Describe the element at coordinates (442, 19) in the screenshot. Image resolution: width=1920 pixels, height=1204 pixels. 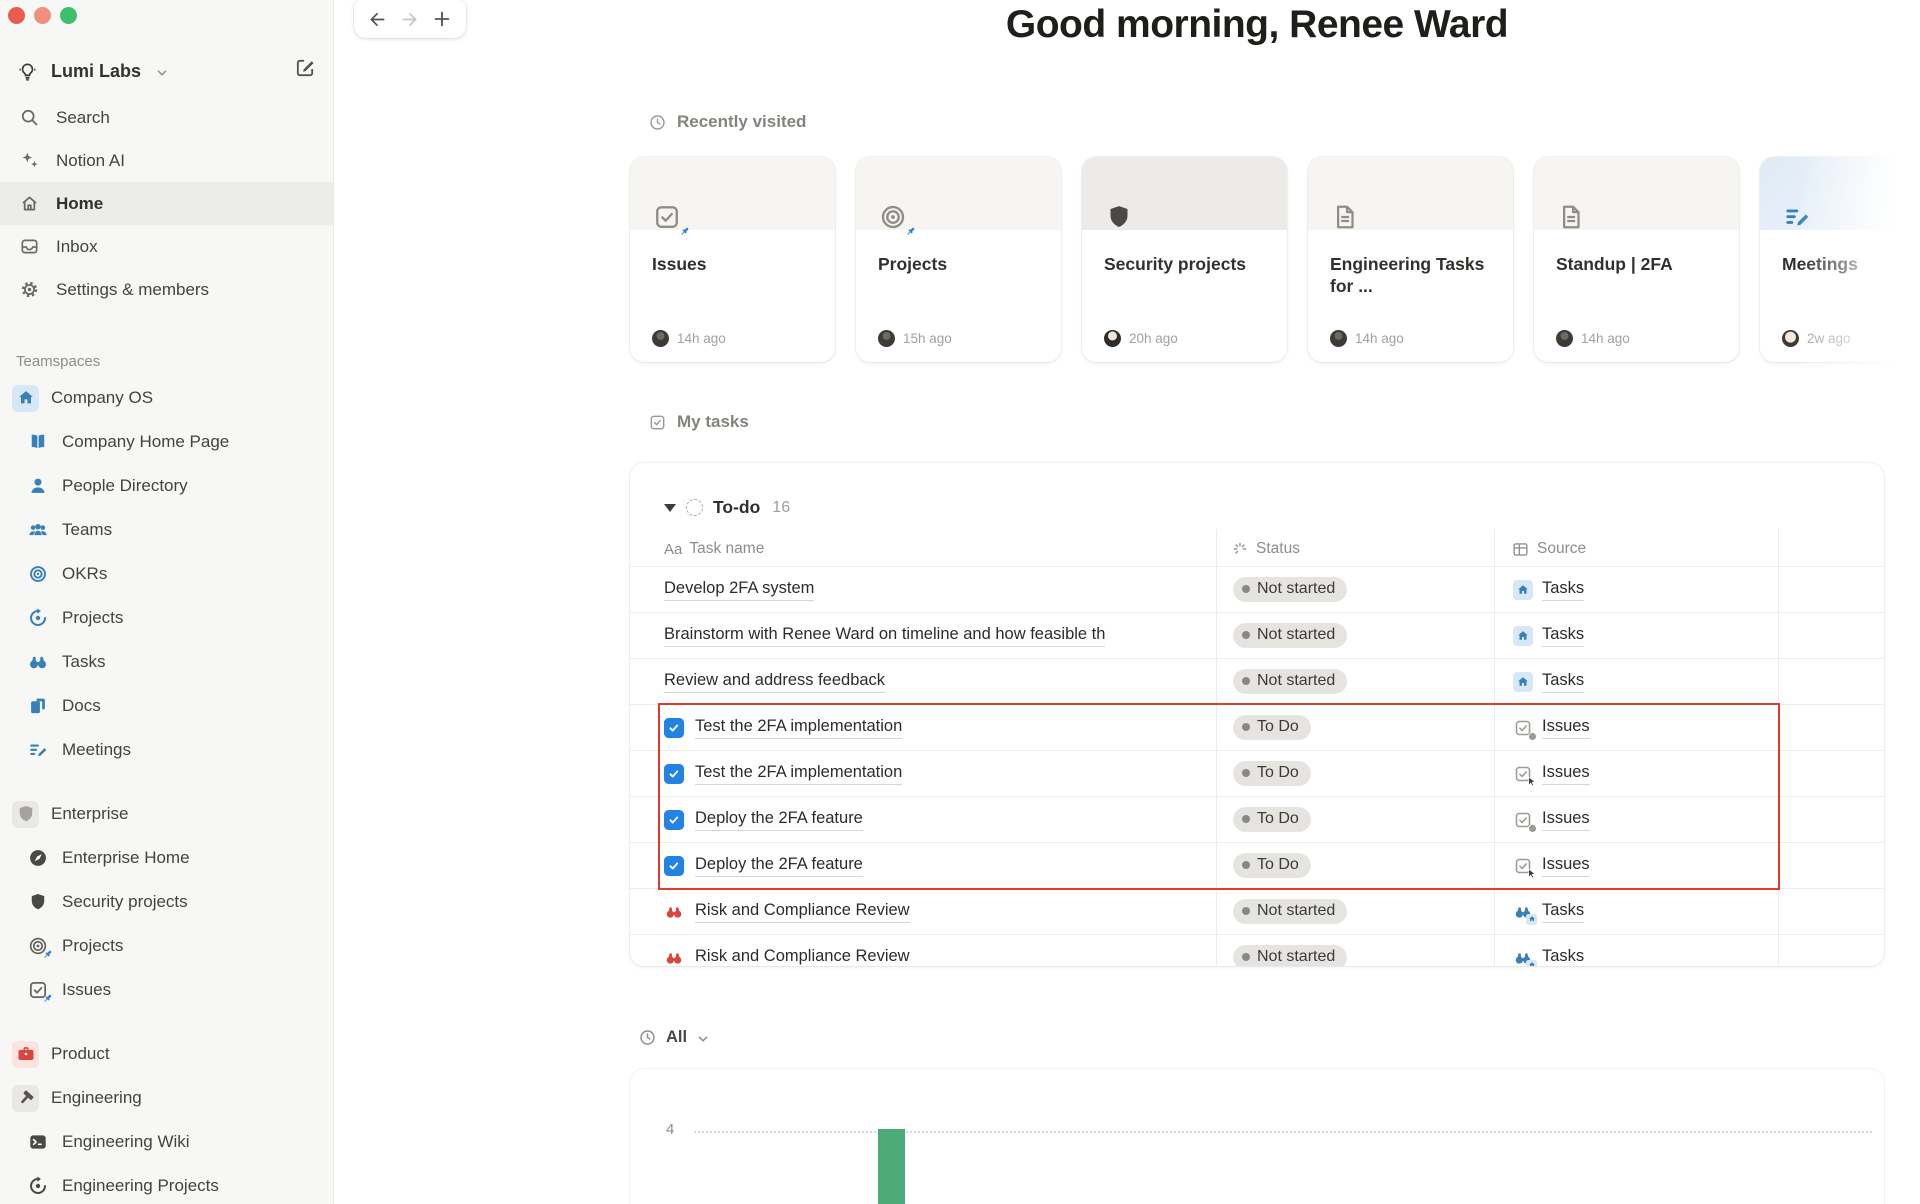
I see `new-tab-button` at that location.